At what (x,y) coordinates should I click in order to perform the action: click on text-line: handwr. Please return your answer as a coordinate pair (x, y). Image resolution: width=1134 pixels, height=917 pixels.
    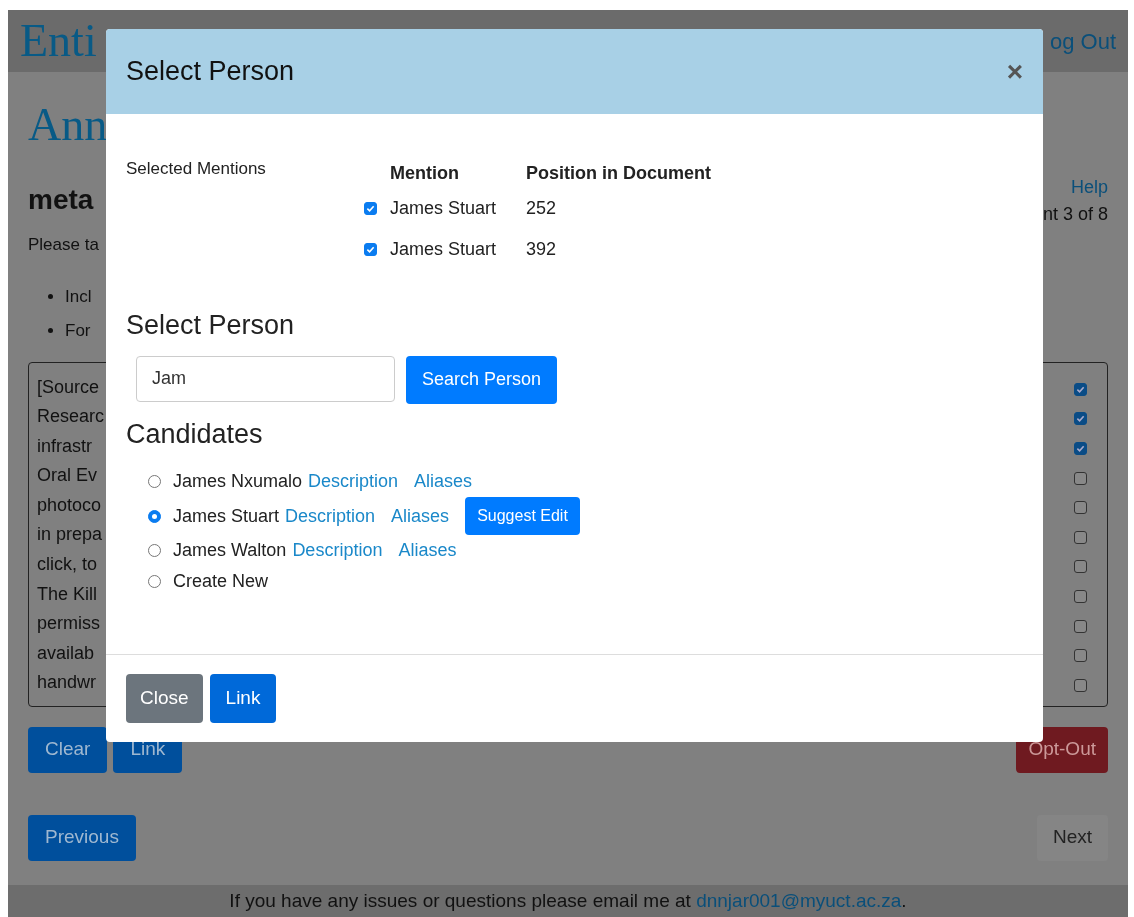
    Looking at the image, I should click on (67, 683).